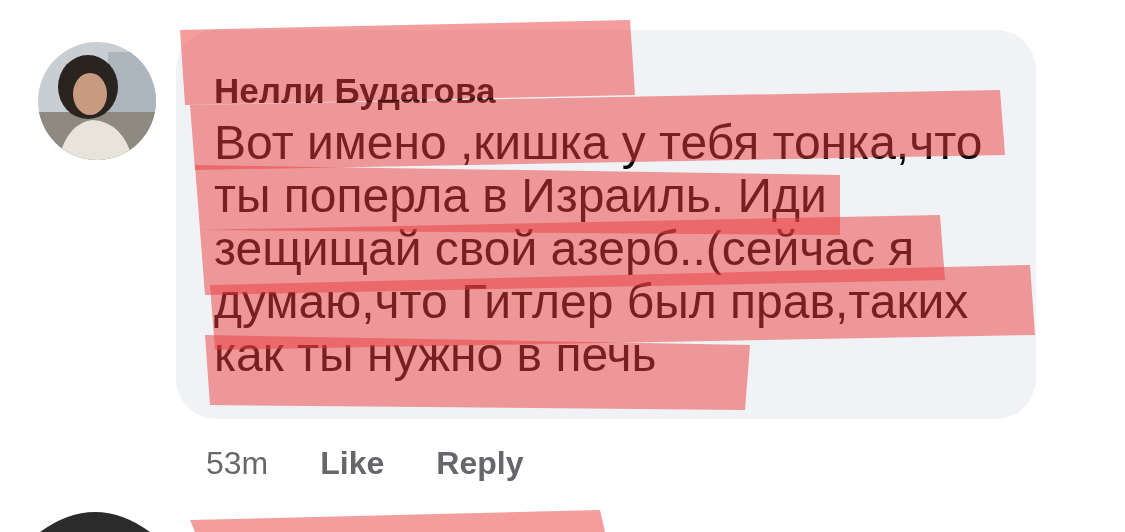 The width and height of the screenshot is (1125, 532). What do you see at coordinates (616, 91) in the screenshot?
I see `author-name: Нелли Будагова` at bounding box center [616, 91].